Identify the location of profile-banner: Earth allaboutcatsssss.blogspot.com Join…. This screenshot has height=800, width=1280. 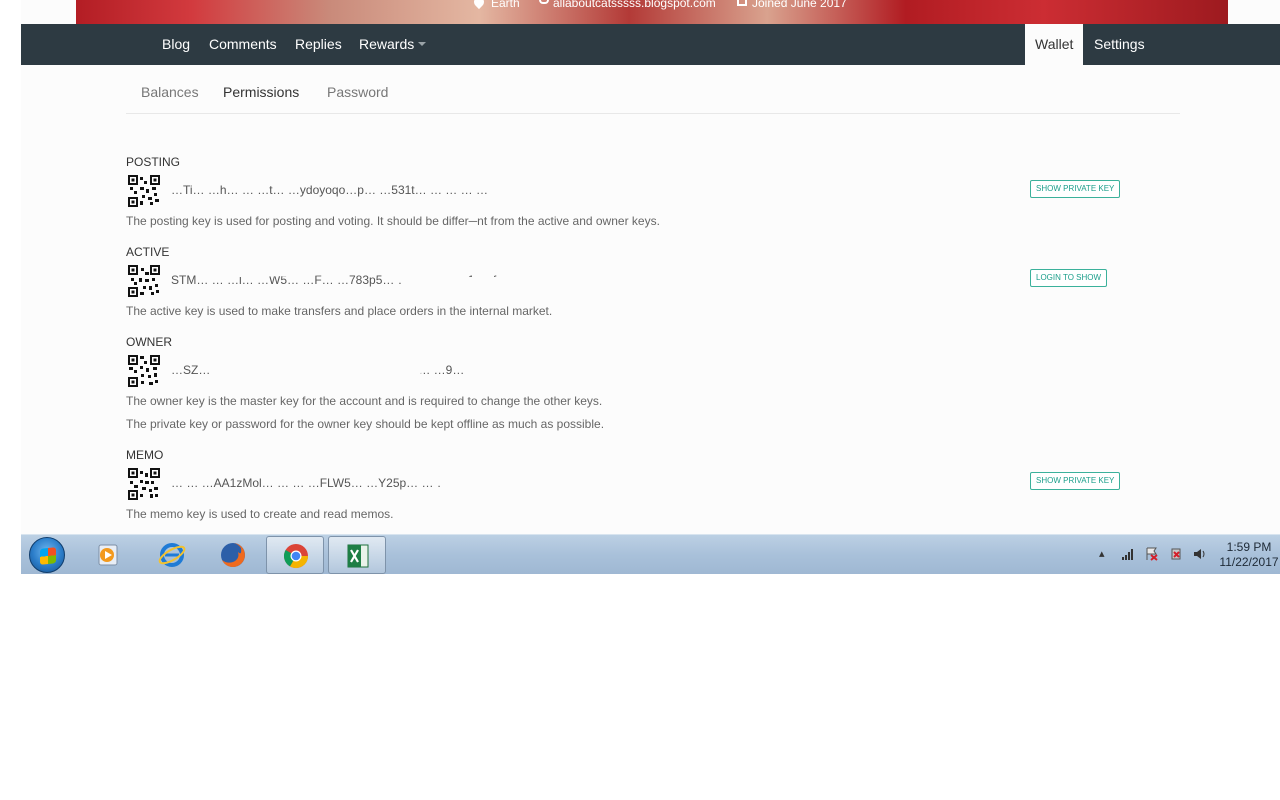
(650, 12).